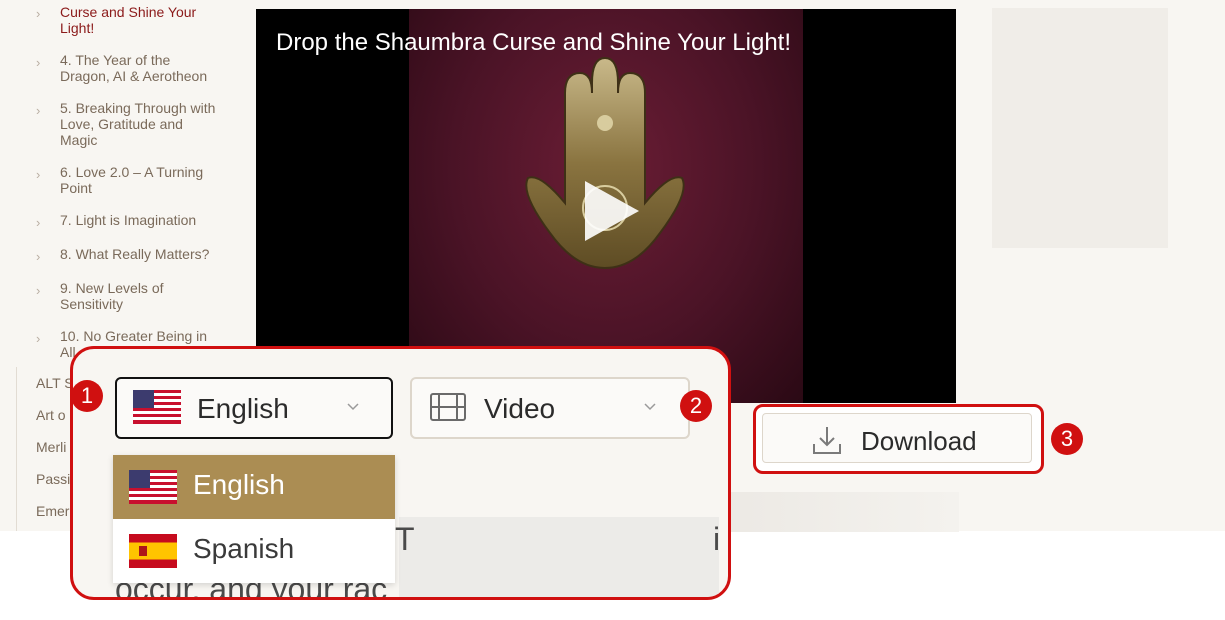 The height and width of the screenshot is (620, 1225). I want to click on sidebar-subitem: Art o, so click(51, 415).